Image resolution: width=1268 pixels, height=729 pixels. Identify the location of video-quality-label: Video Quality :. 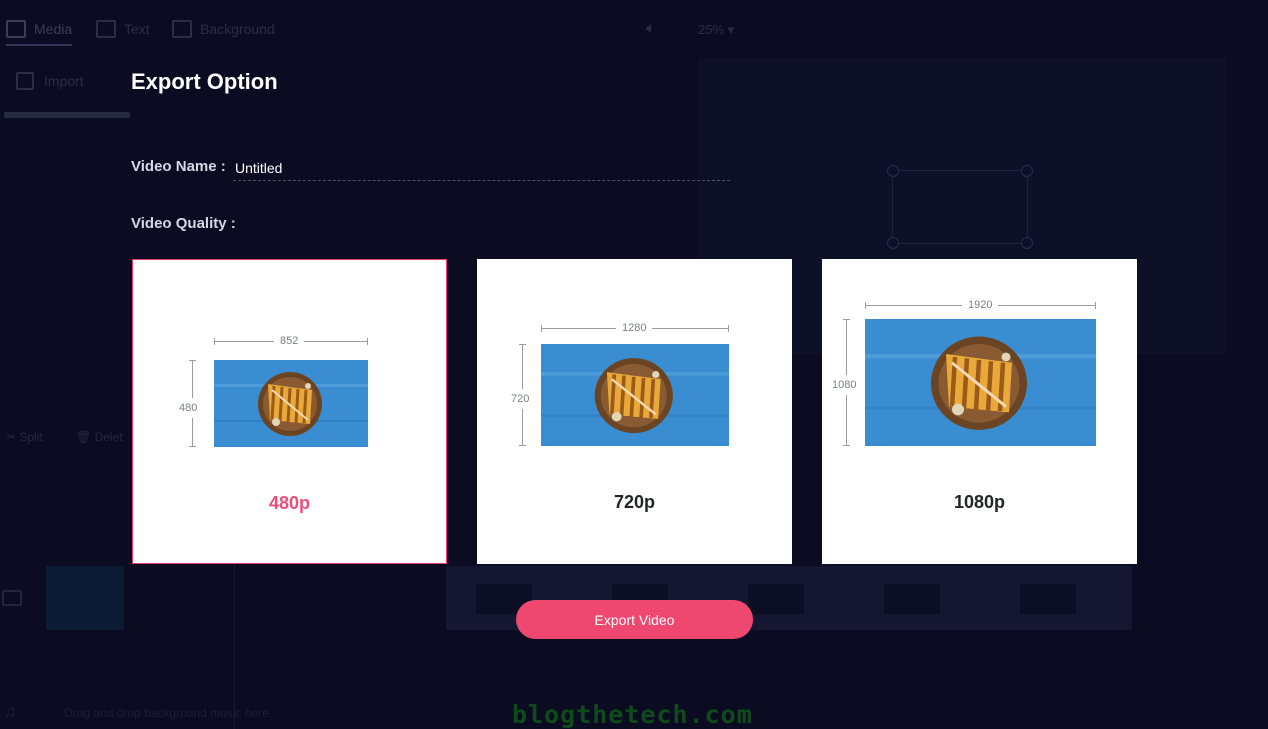
(183, 223).